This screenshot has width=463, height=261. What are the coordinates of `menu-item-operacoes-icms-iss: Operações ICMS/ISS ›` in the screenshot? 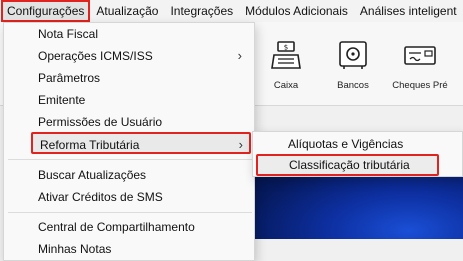 It's located at (129, 56).